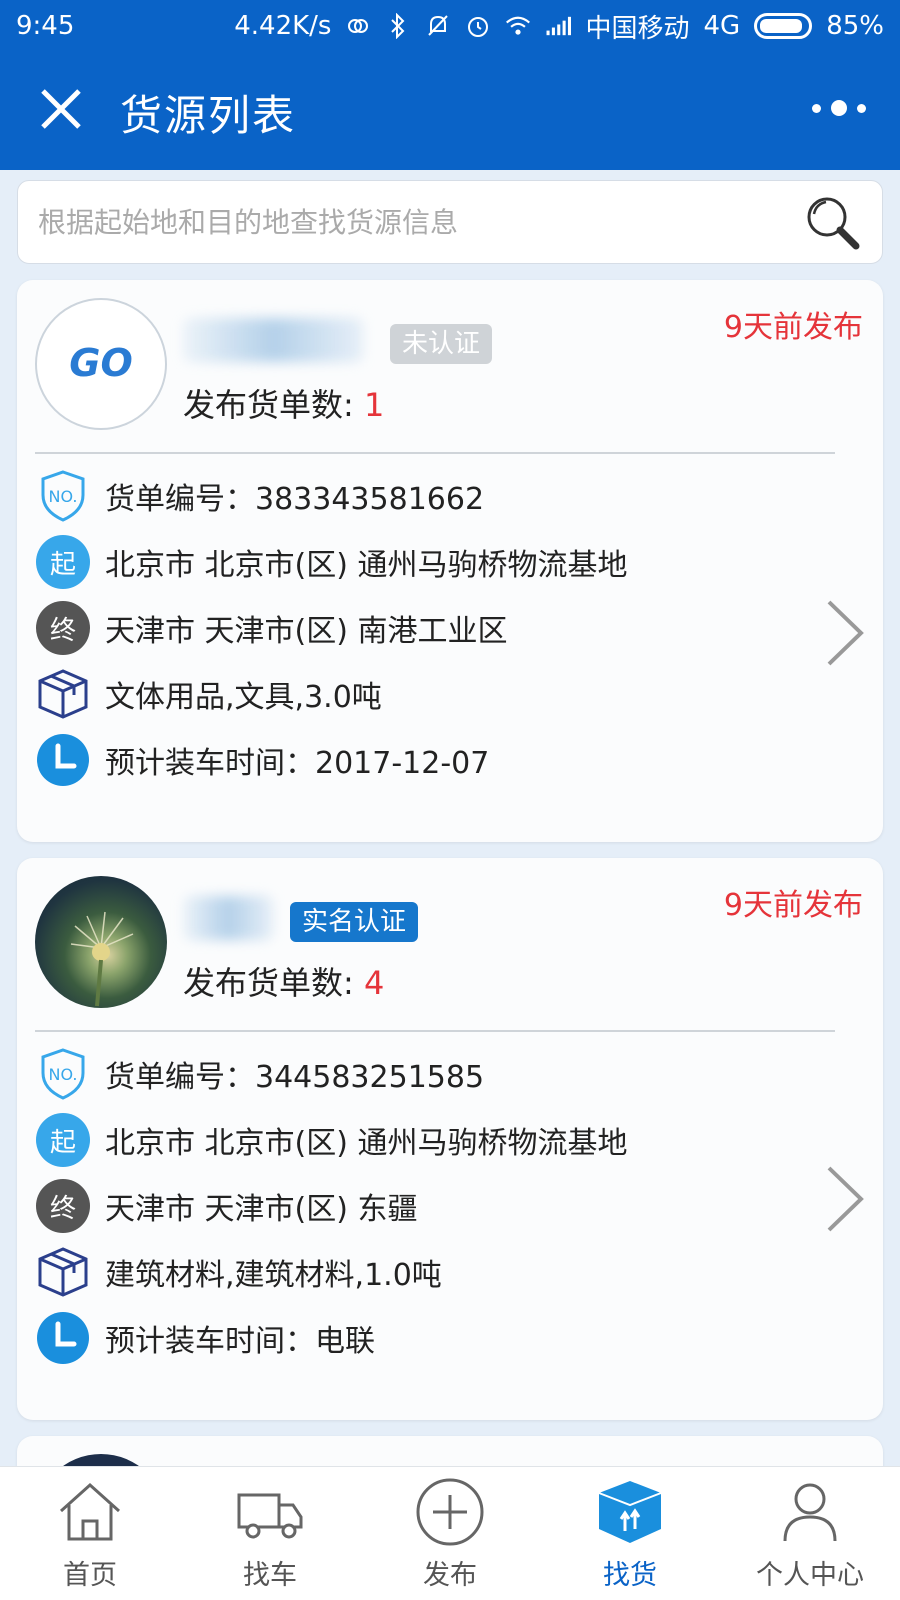 The height and width of the screenshot is (1600, 900). Describe the element at coordinates (261, 1209) in the screenshot. I see `end-location: 天津市 天津市(区) 东疆` at that location.